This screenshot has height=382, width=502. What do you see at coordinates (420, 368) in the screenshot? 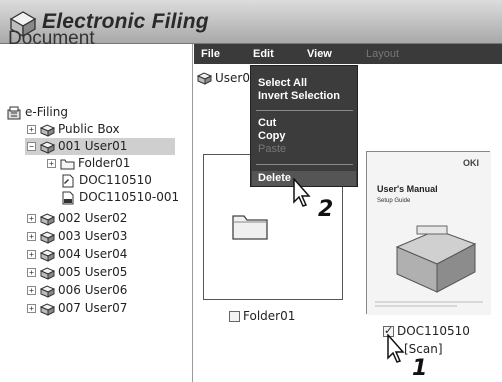
I see `step-number: 1` at bounding box center [420, 368].